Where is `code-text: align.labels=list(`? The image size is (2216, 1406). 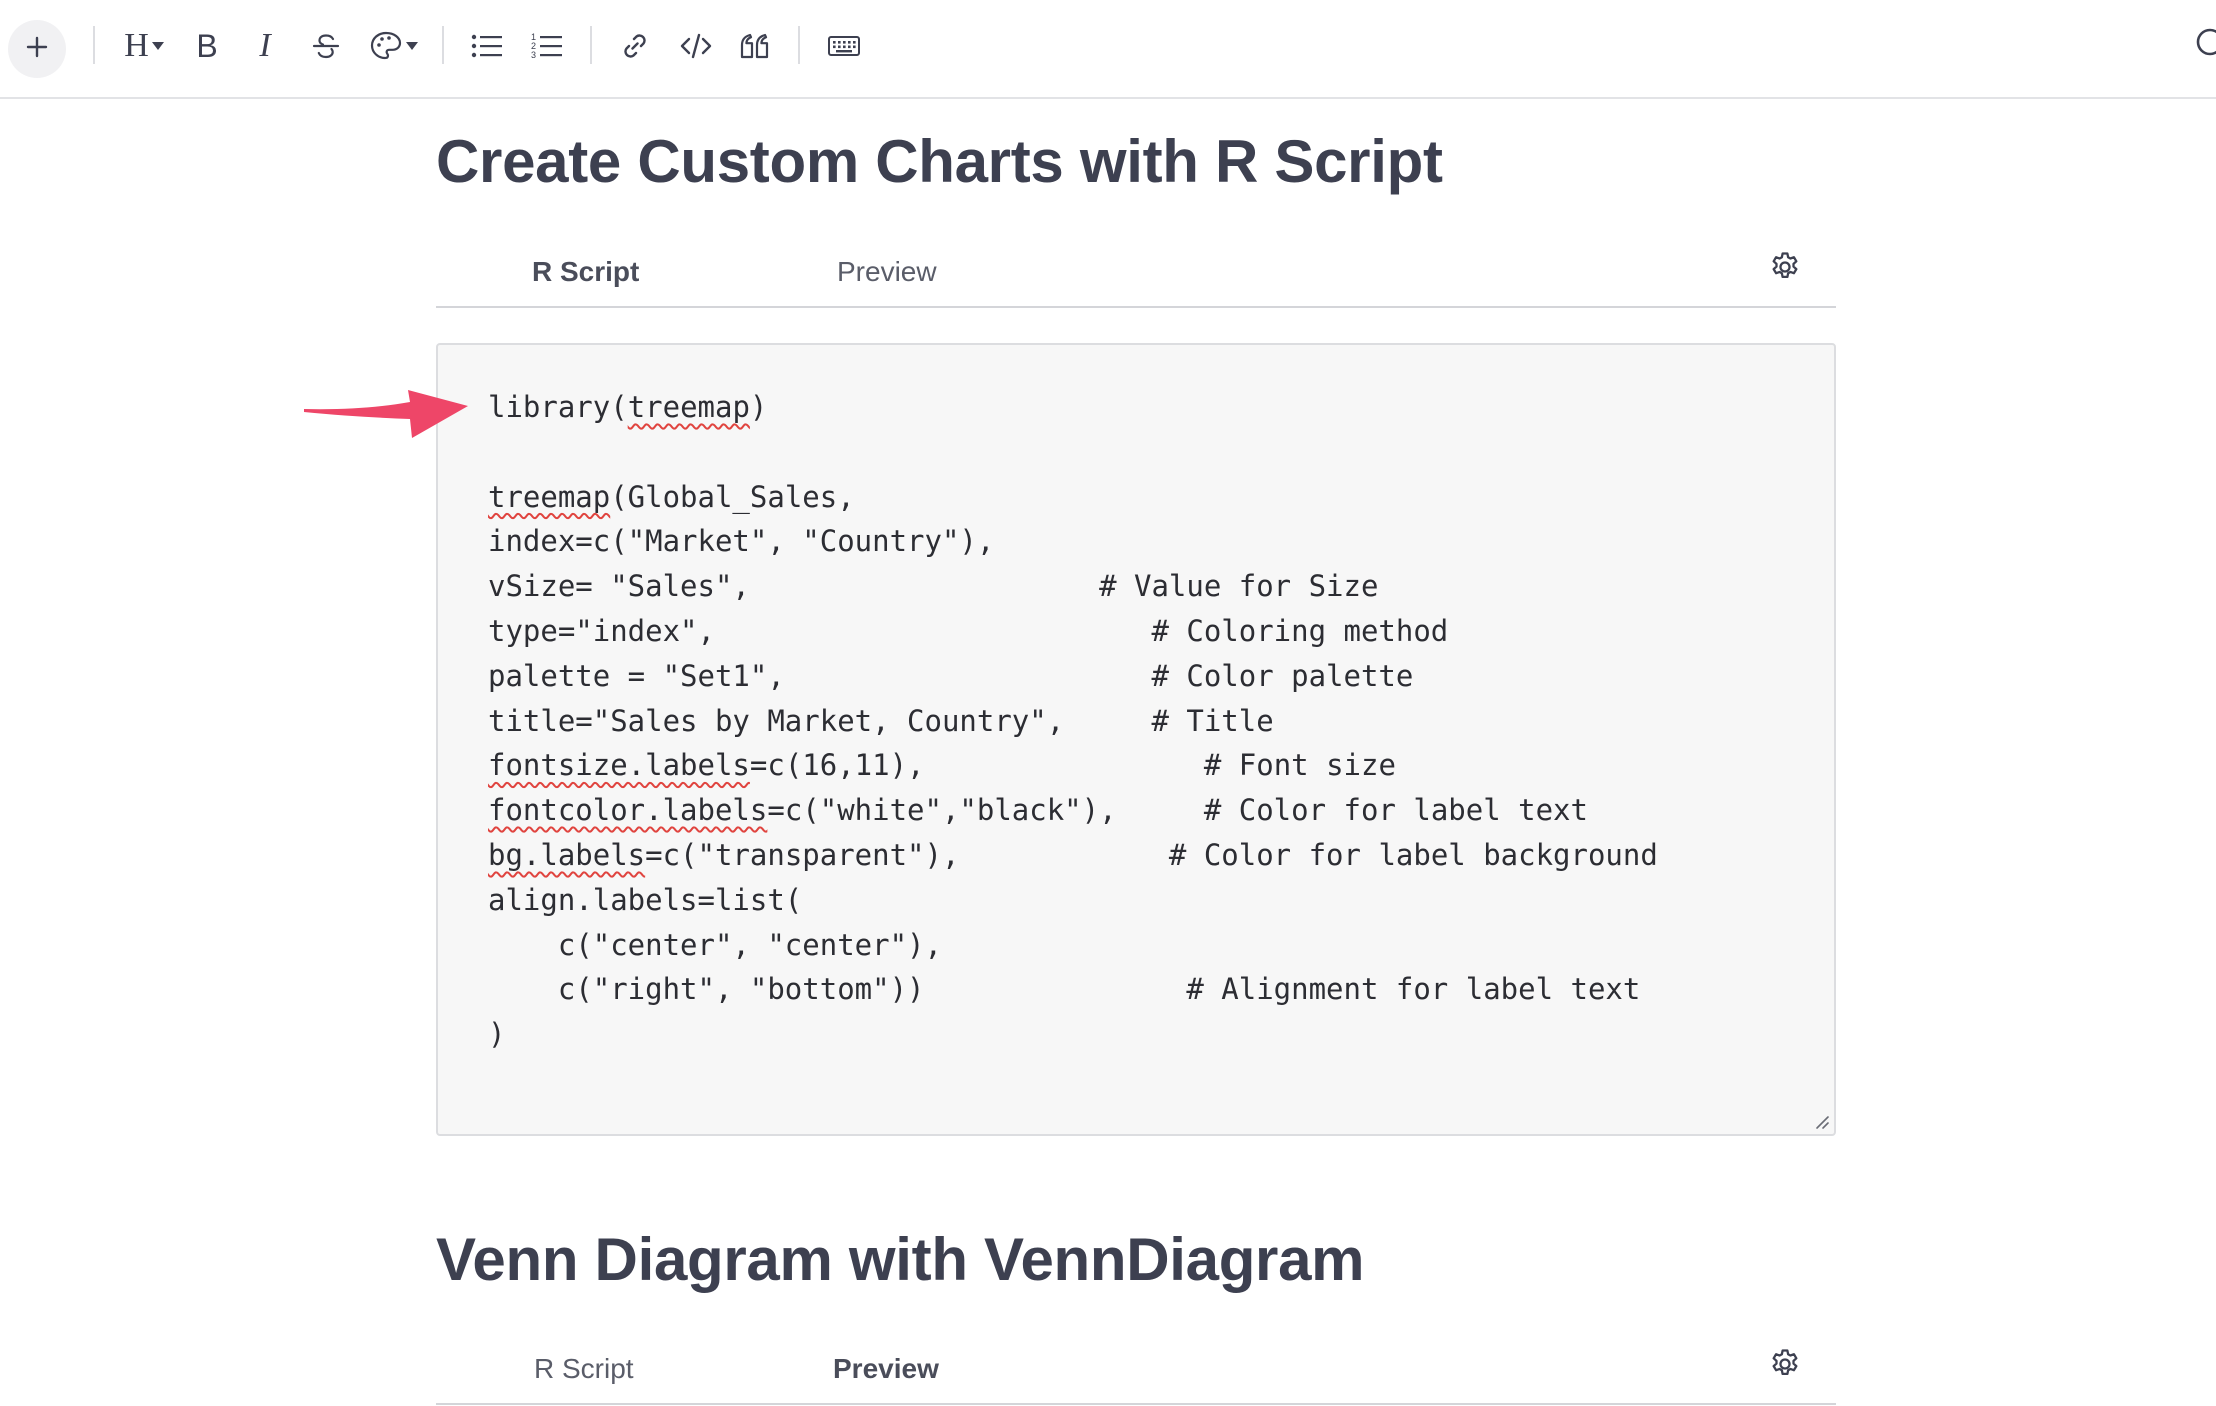 code-text: align.labels=list( is located at coordinates (645, 899).